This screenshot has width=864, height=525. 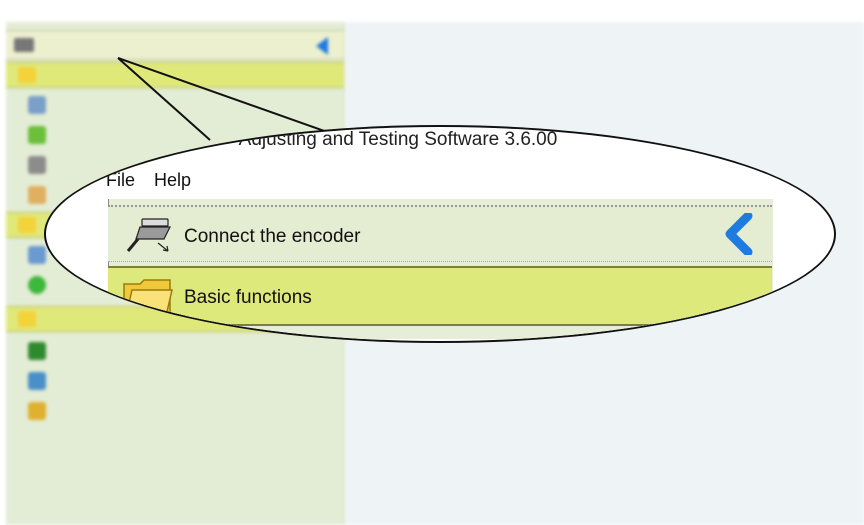 I want to click on connect-encoder-row: Connect the encoder, so click(x=440, y=233).